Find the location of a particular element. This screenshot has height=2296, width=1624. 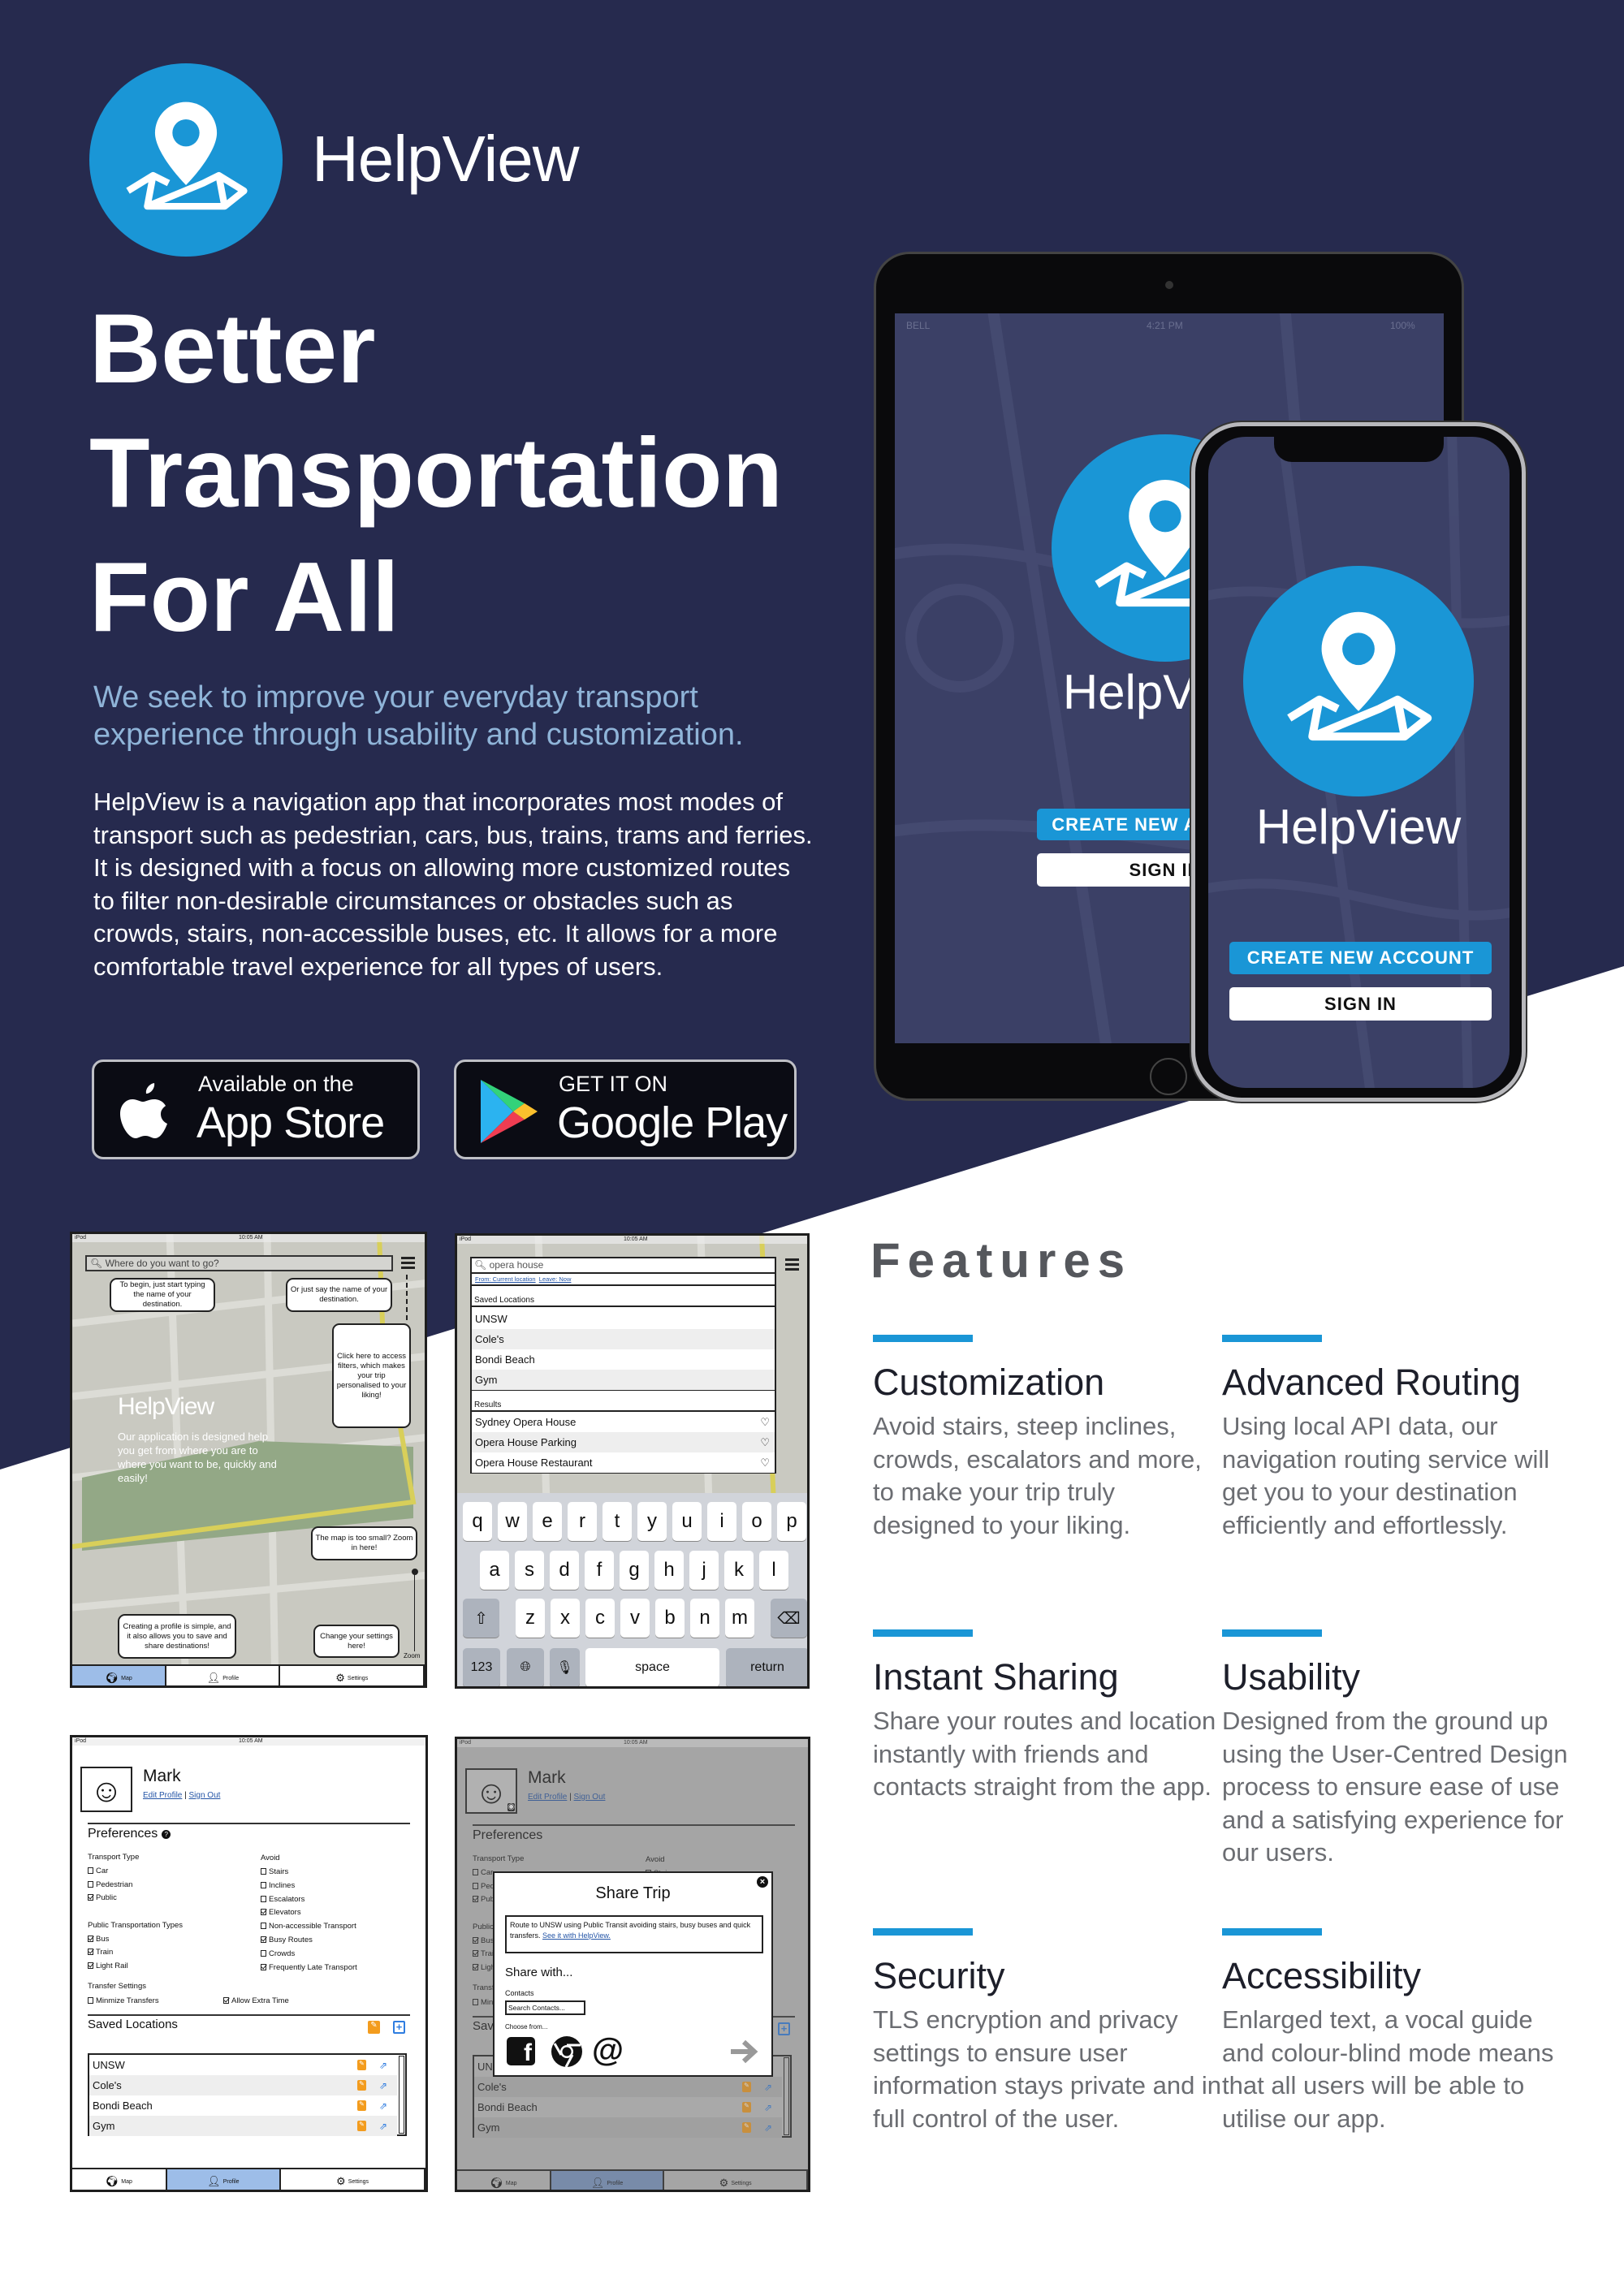

tab-profile: 👤︎ Profile is located at coordinates (223, 1676).